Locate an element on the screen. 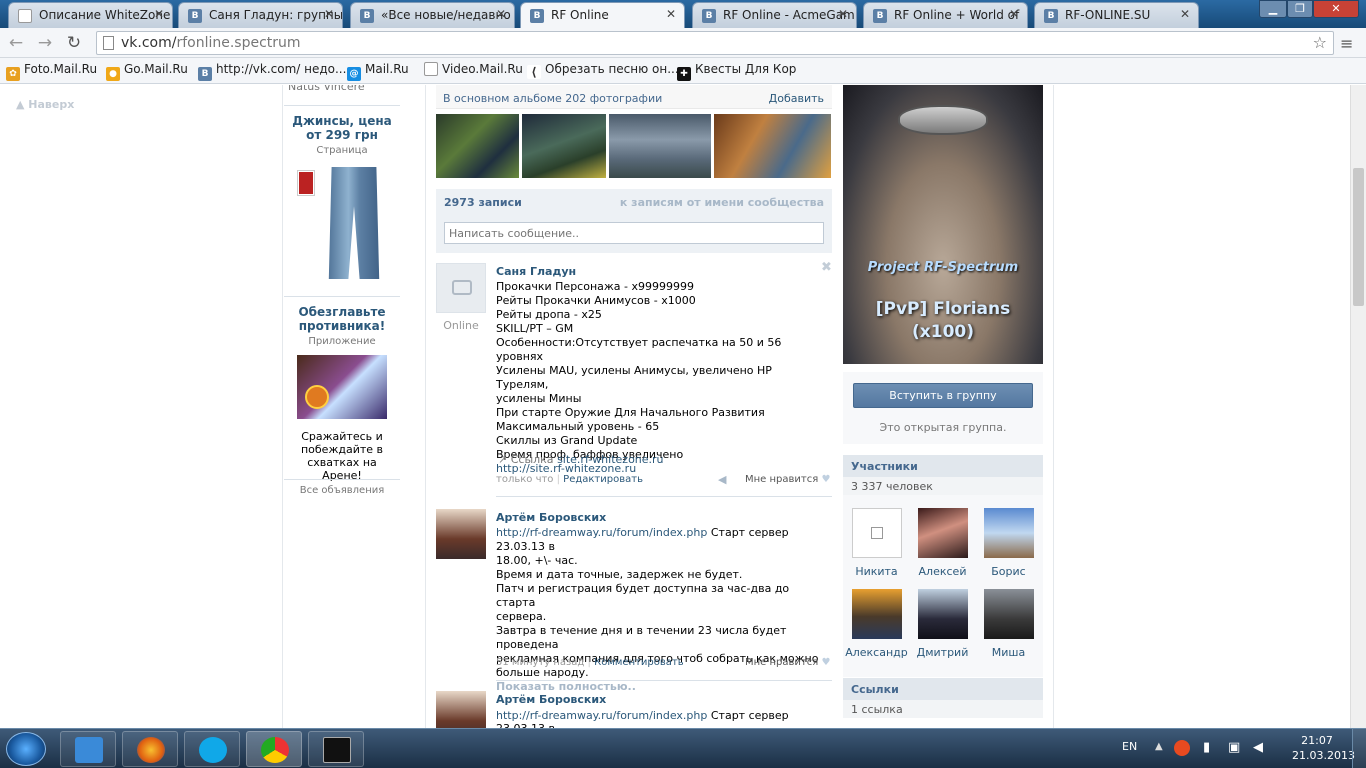  tray-app-icon is located at coordinates (1182, 748).